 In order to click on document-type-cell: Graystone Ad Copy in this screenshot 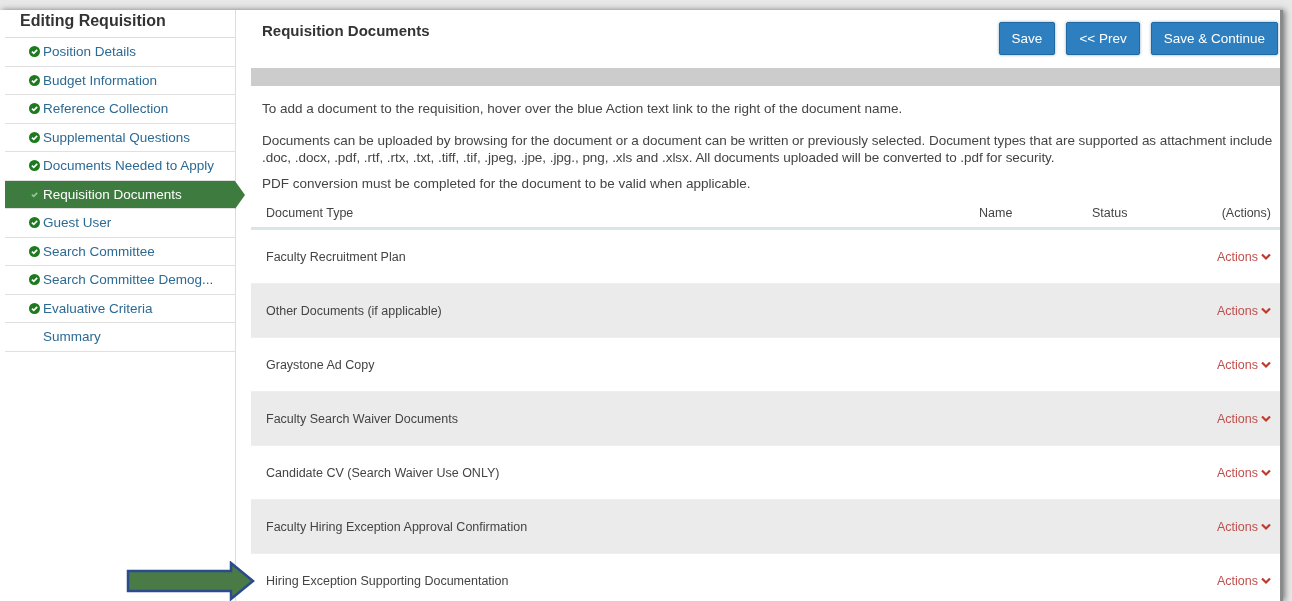, I will do `click(320, 364)`.